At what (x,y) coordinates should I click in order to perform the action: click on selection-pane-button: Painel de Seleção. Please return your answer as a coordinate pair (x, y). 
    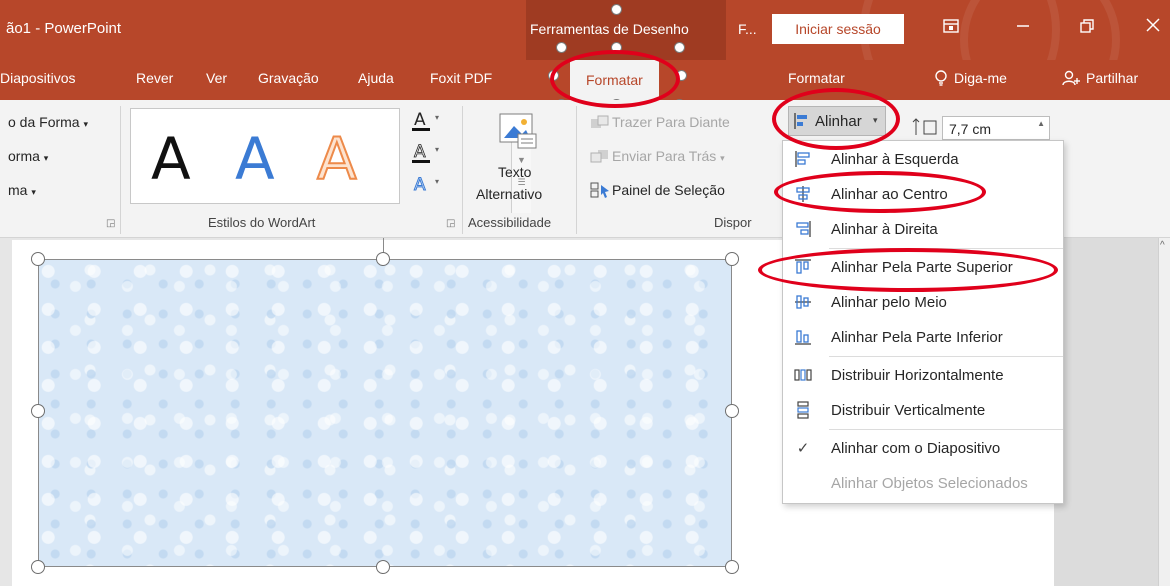
    Looking at the image, I should click on (657, 190).